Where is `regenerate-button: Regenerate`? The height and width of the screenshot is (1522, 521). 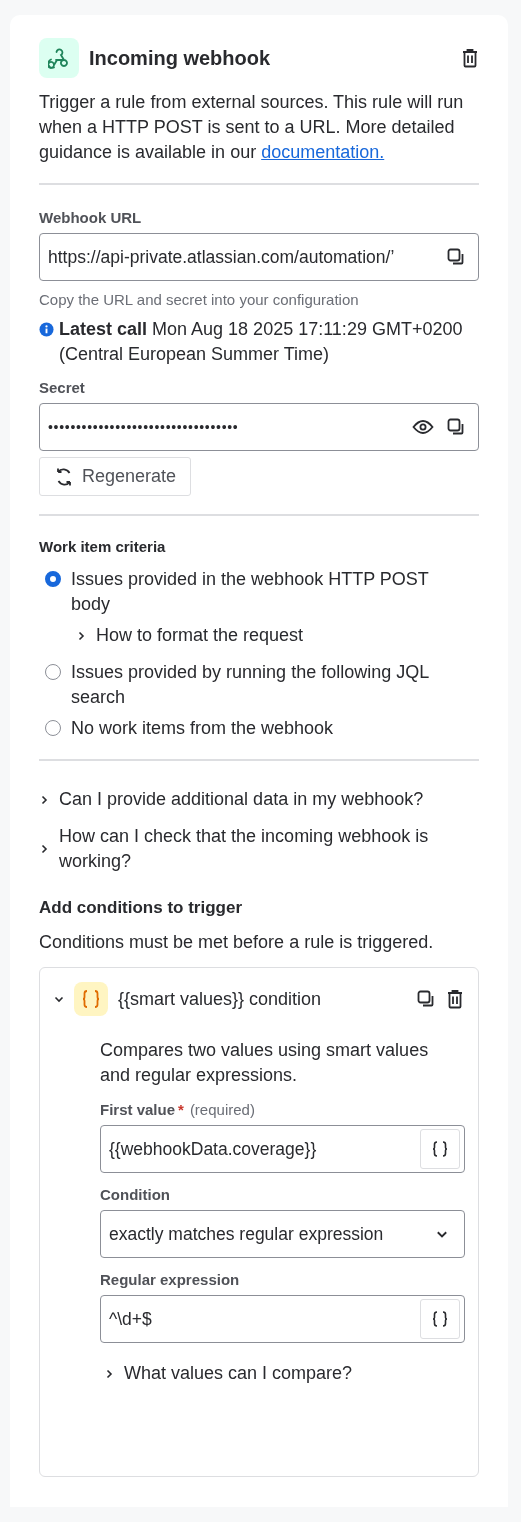
regenerate-button: Regenerate is located at coordinates (115, 476).